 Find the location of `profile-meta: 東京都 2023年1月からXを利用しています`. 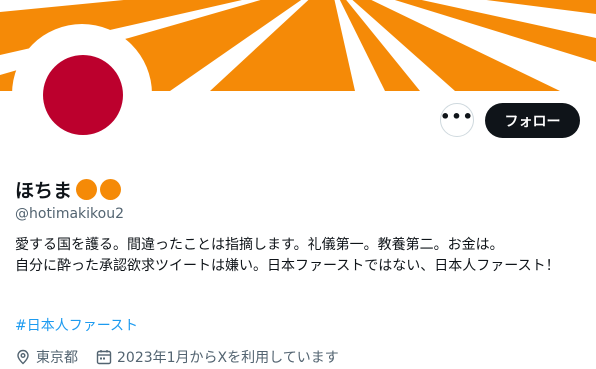

profile-meta: 東京都 2023年1月からXを利用しています is located at coordinates (177, 357).